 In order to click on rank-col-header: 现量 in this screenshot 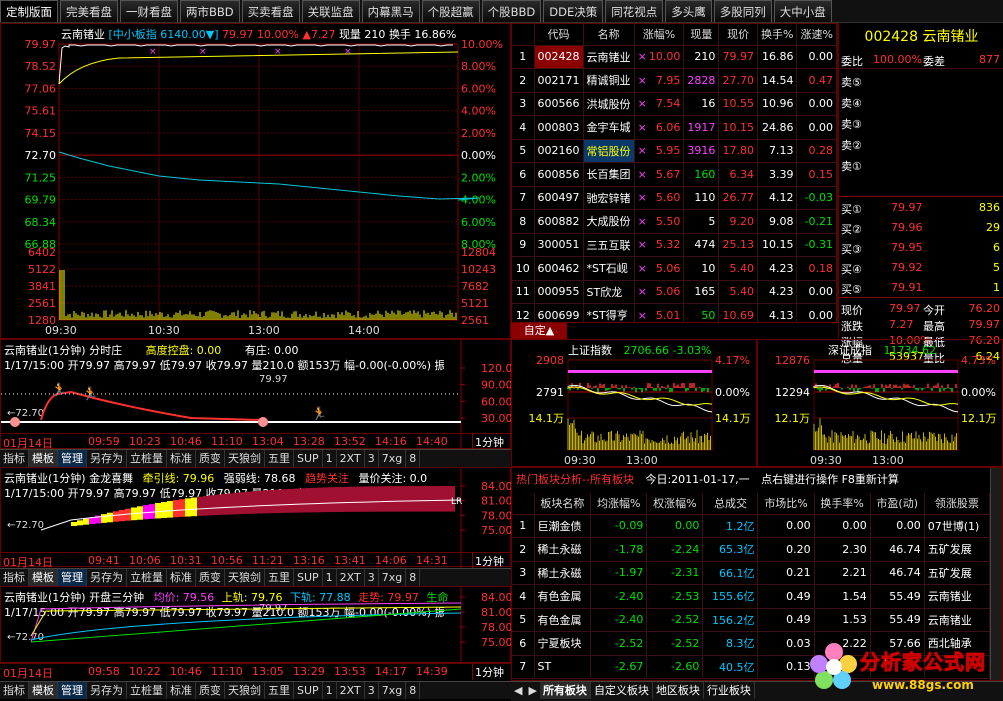, I will do `click(701, 35)`.